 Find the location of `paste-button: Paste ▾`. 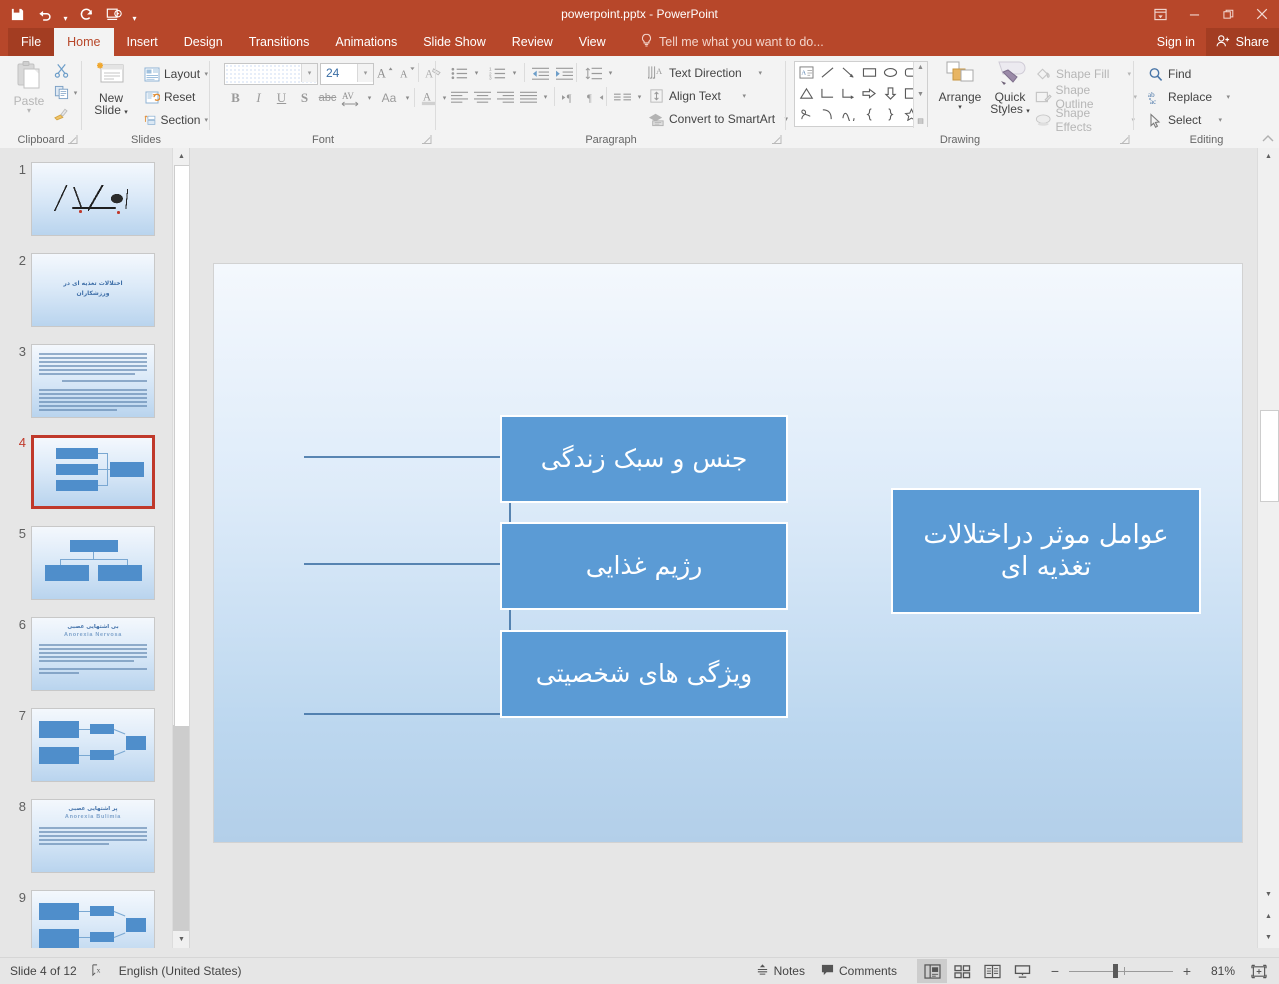

paste-button: Paste ▾ is located at coordinates (29, 93).